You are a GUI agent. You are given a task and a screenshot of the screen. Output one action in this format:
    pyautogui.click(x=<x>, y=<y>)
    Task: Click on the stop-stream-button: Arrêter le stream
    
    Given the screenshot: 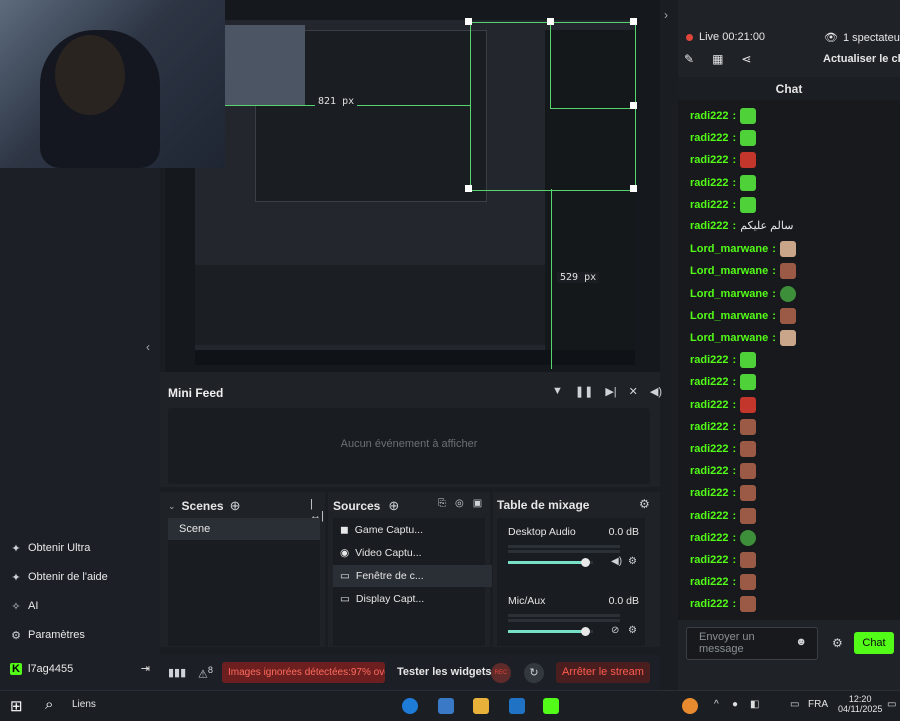 What is the action you would take?
    pyautogui.click(x=603, y=672)
    